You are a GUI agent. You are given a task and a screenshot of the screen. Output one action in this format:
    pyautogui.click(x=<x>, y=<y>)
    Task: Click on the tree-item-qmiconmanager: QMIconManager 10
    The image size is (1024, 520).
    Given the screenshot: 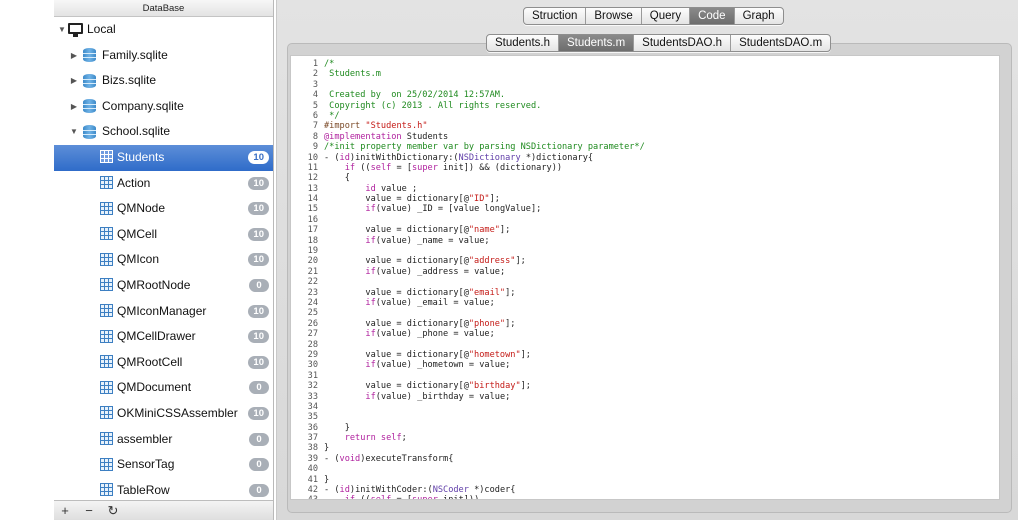 What is the action you would take?
    pyautogui.click(x=163, y=312)
    